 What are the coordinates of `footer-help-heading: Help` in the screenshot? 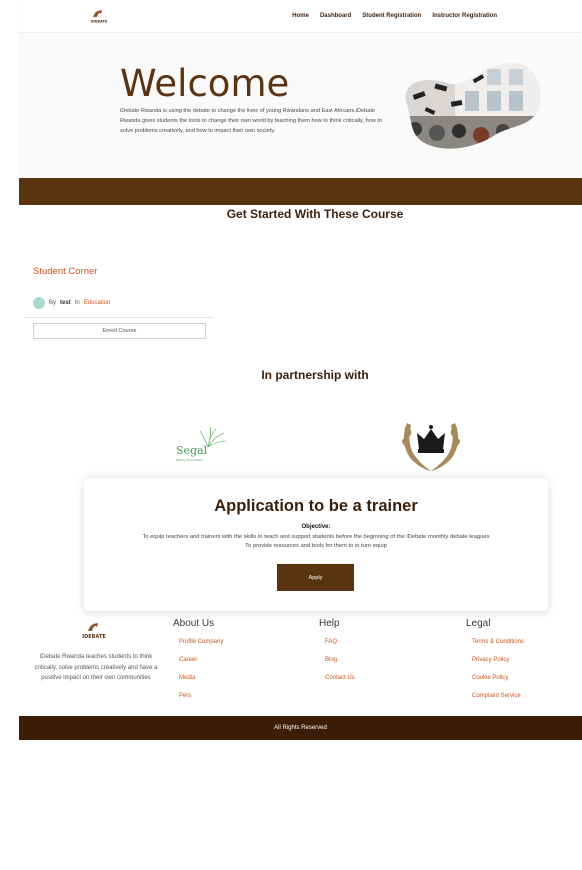 It's located at (329, 623).